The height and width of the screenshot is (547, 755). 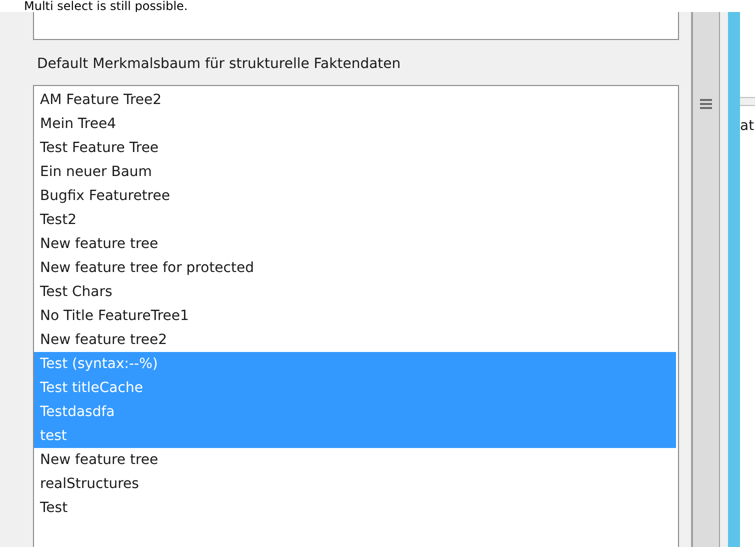 What do you see at coordinates (355, 196) in the screenshot?
I see `list-item: Bugfix Featuretree` at bounding box center [355, 196].